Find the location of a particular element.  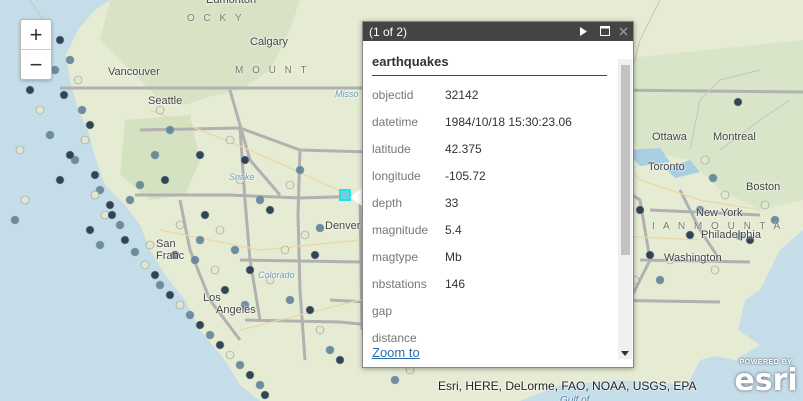

next-arrow-icon is located at coordinates (583, 31).